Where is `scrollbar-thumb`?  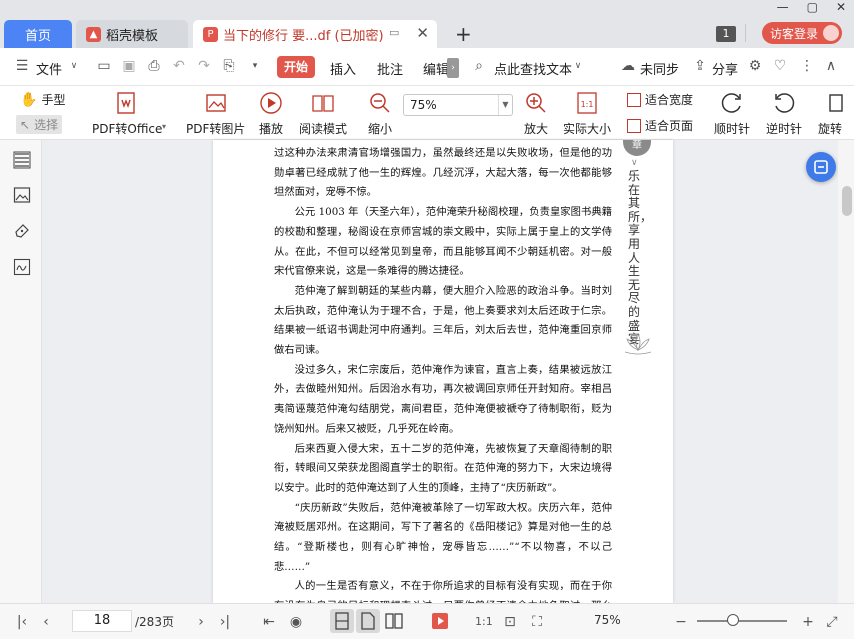
scrollbar-thumb is located at coordinates (847, 201).